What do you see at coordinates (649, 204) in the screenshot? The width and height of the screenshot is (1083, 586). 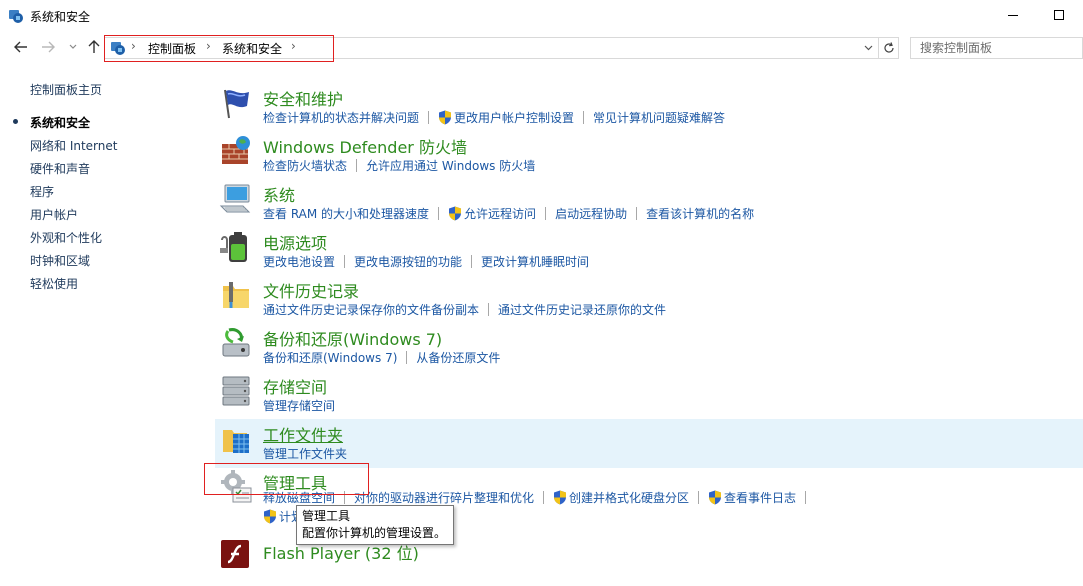 I see `category-system: 系统 查看 RAM 的大小和处理器速度 允许远程访问 启动远程协助 查看该计算机的名称` at bounding box center [649, 204].